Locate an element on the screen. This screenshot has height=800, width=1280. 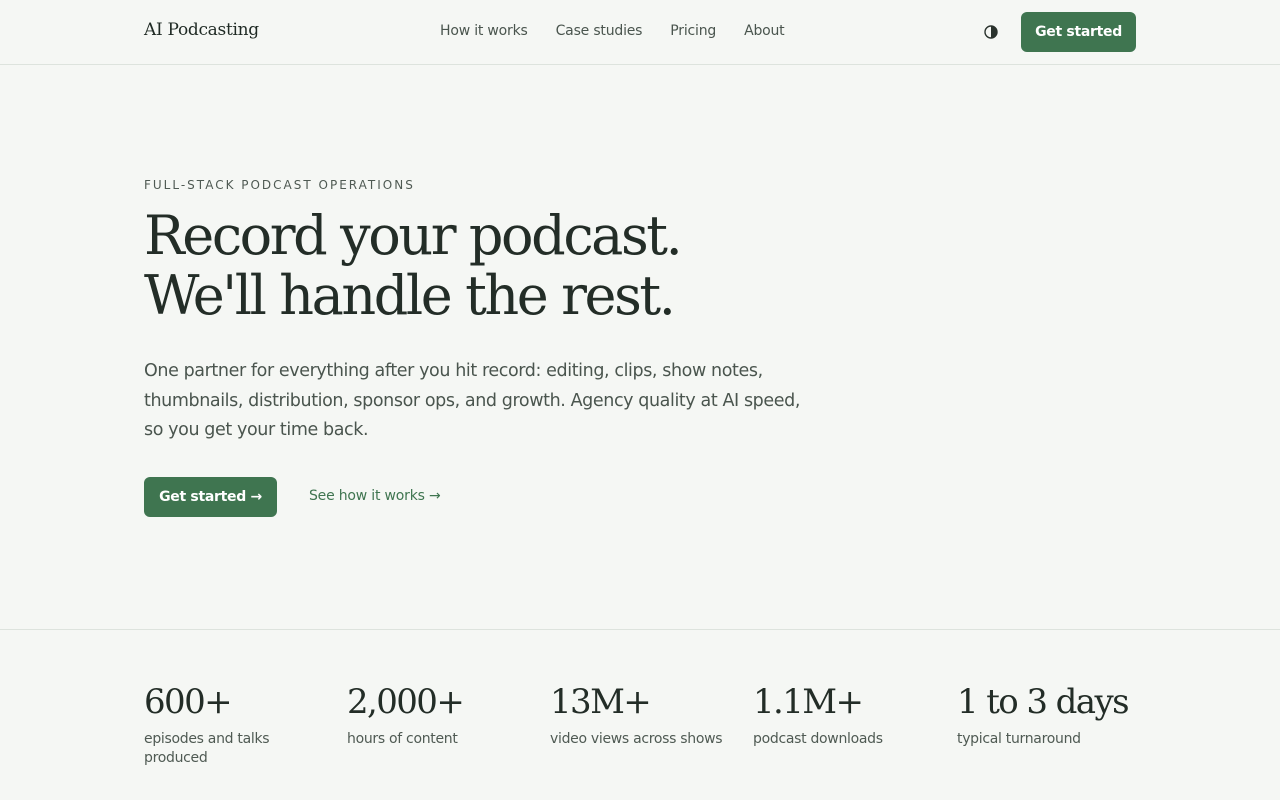
nav-link-pricing: Pricing is located at coordinates (693, 31).